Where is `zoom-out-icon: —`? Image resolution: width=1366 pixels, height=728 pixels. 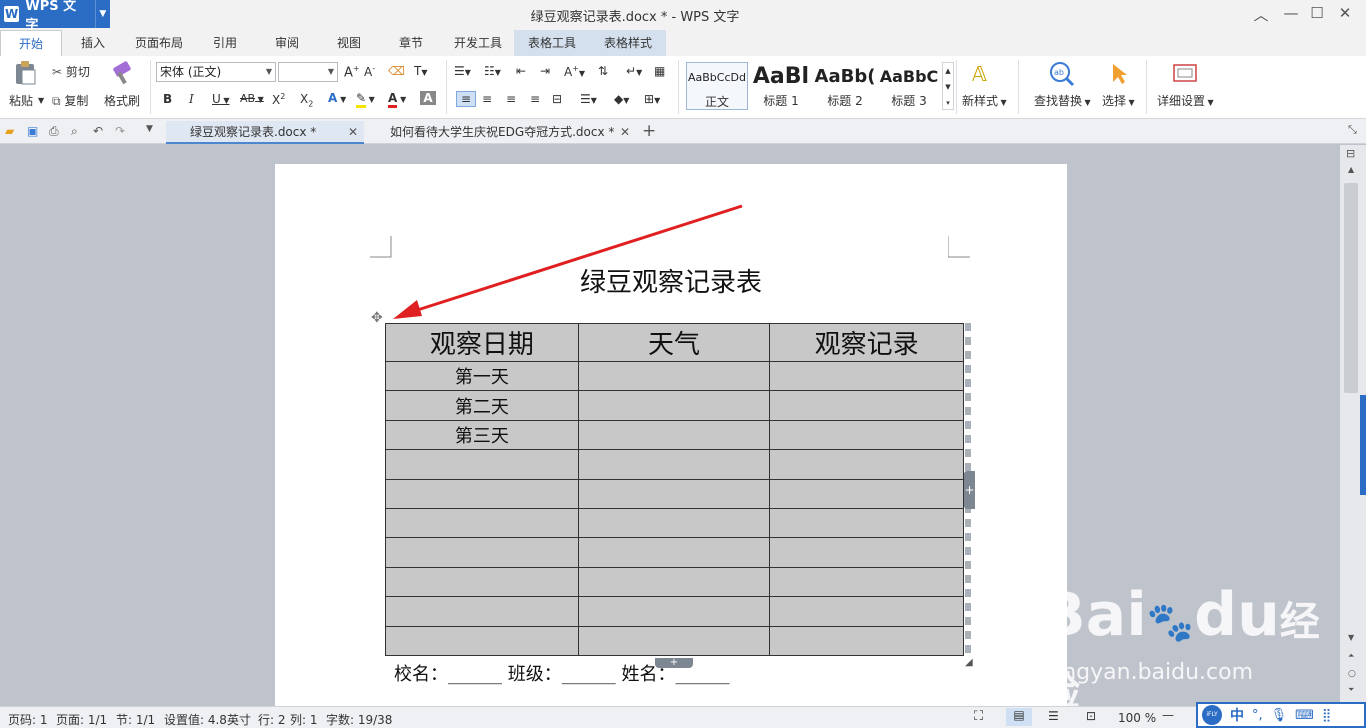 zoom-out-icon: — is located at coordinates (1168, 715).